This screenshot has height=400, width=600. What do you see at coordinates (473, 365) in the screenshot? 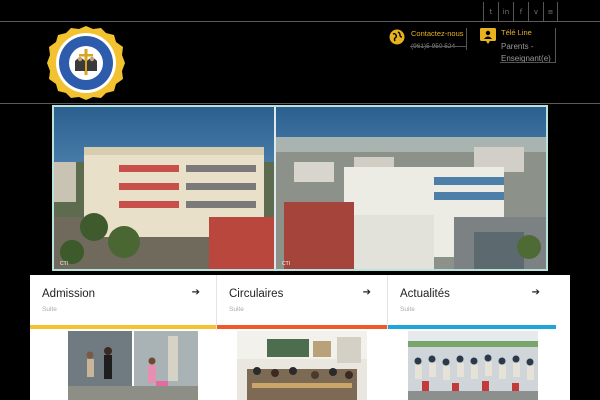
I see `actualites-photo` at bounding box center [473, 365].